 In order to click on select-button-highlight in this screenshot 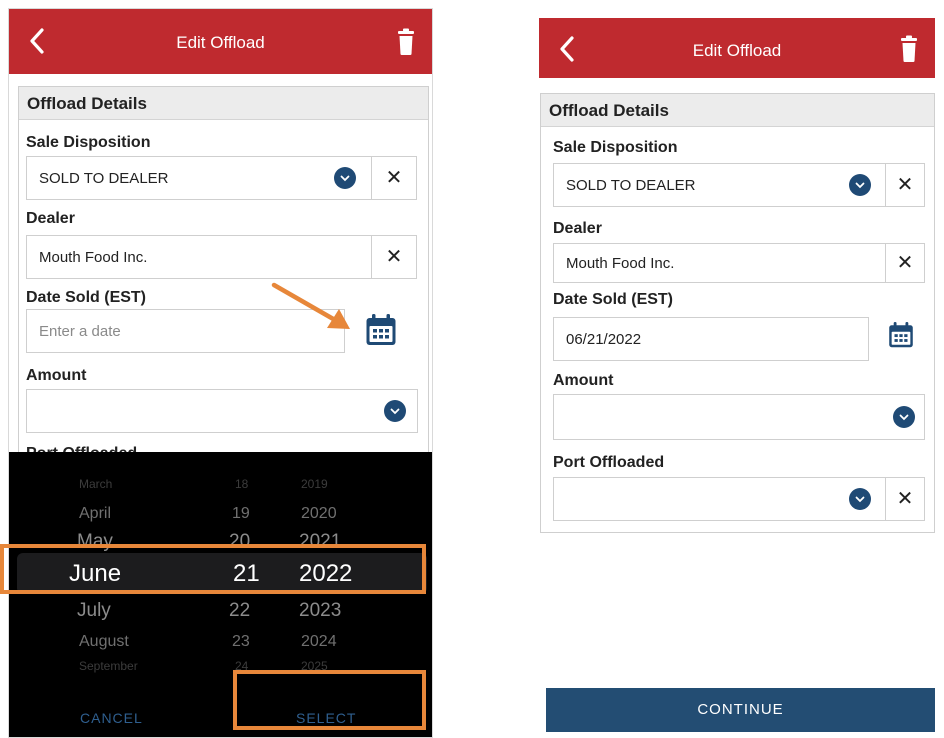, I will do `click(329, 700)`.